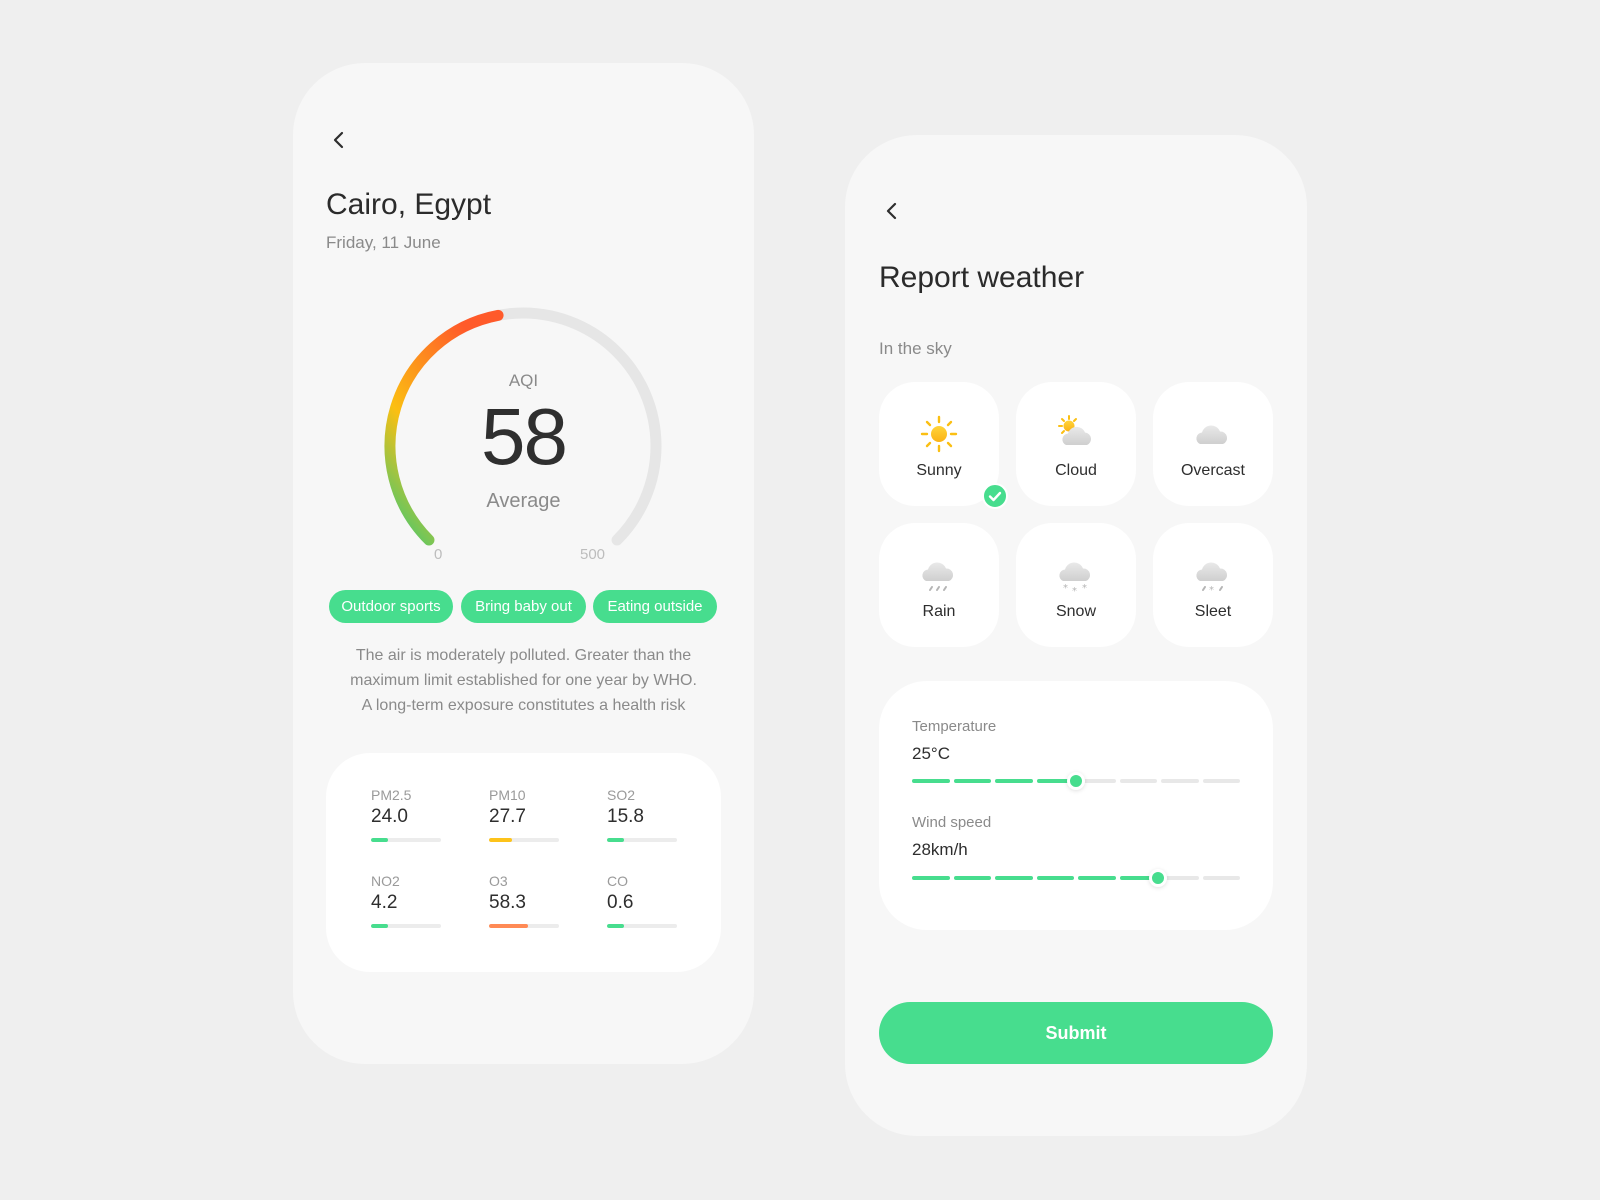 Image resolution: width=1600 pixels, height=1200 pixels. I want to click on pollutant-value: 24.0, so click(389, 816).